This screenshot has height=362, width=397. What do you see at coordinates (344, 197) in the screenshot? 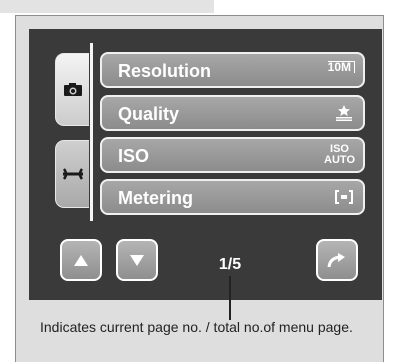
I see `metering-center-icon` at bounding box center [344, 197].